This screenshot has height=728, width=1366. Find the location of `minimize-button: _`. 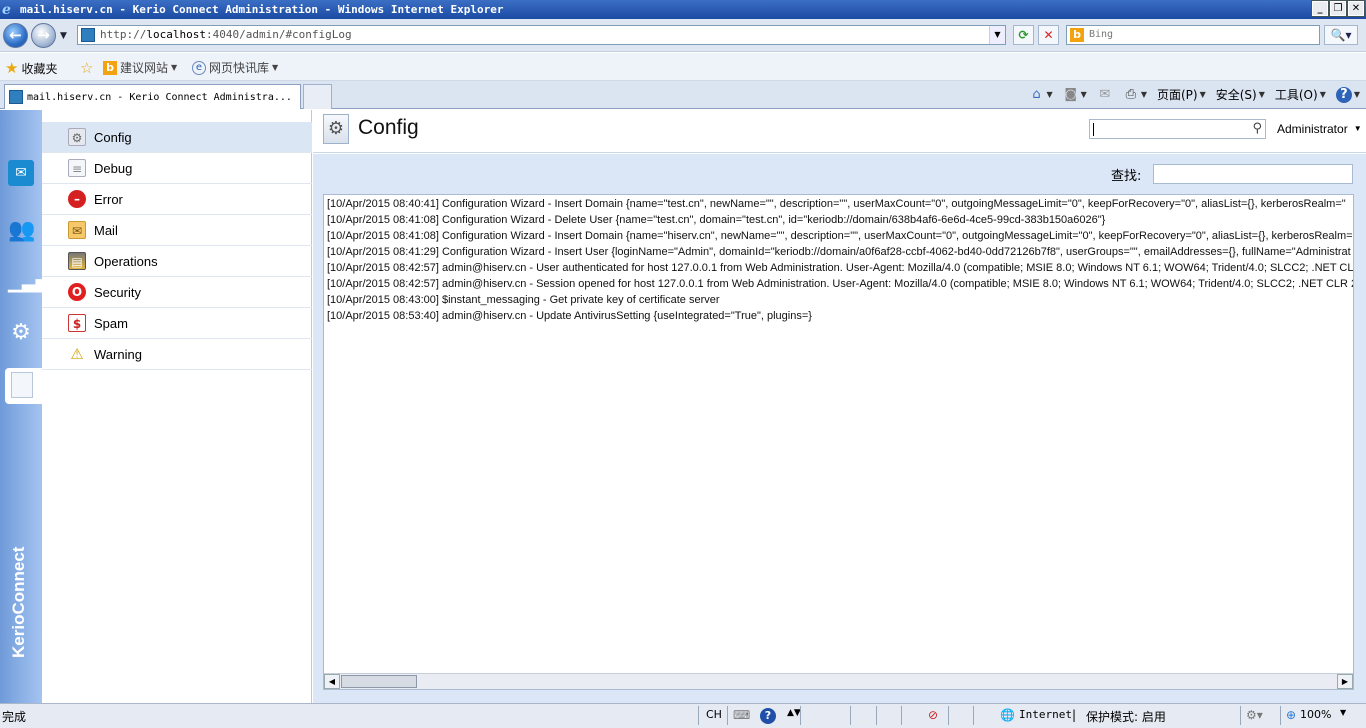

minimize-button: _ is located at coordinates (1320, 8).